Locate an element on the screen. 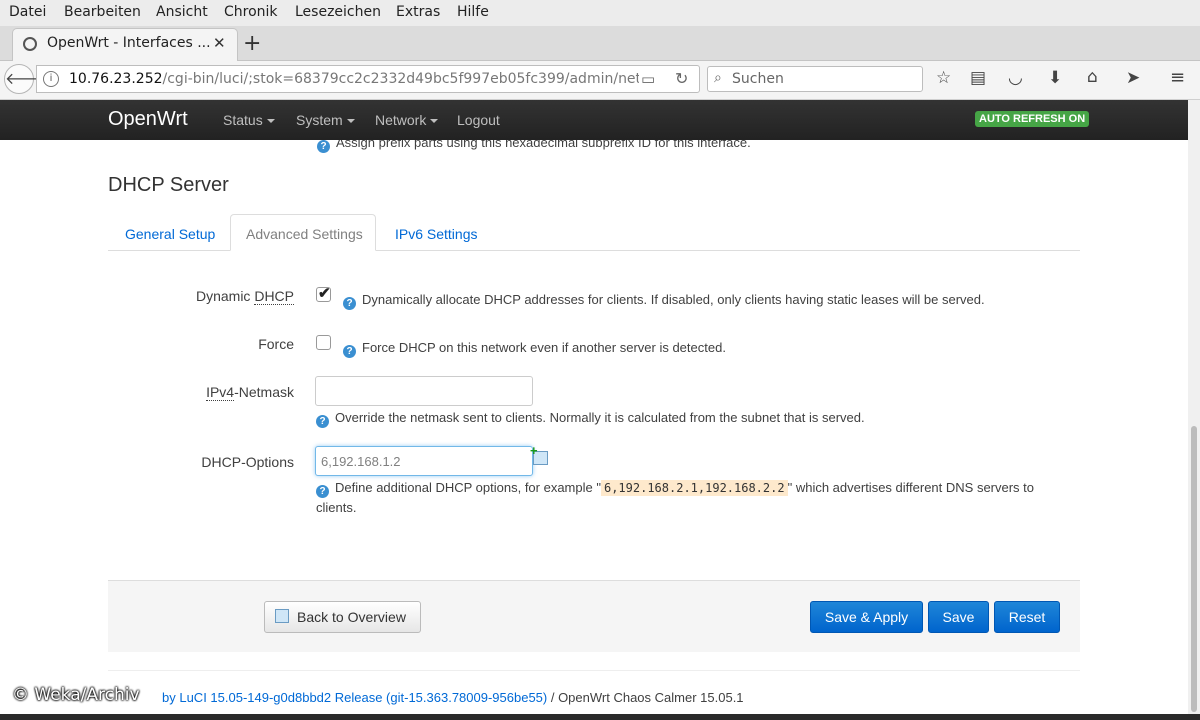 The width and height of the screenshot is (1200, 720). bookmark-star-icon: ☆ is located at coordinates (943, 78).